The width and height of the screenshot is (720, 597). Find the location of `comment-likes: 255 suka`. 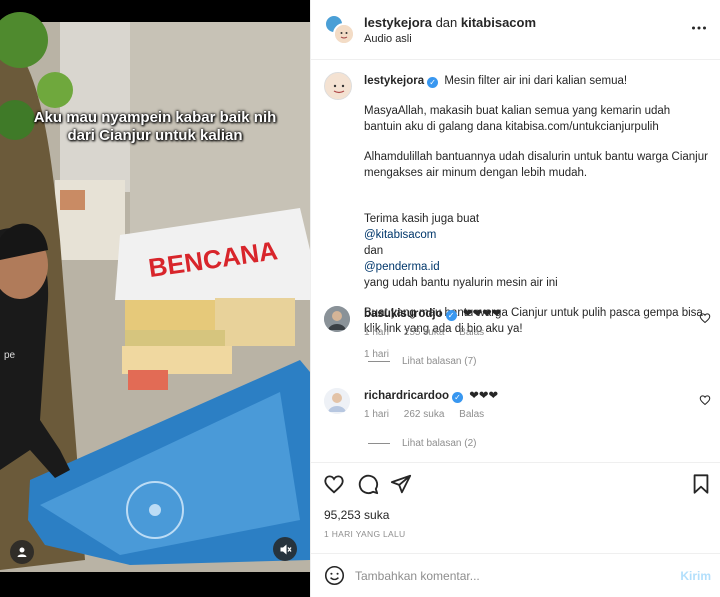

comment-likes: 255 suka is located at coordinates (424, 332).